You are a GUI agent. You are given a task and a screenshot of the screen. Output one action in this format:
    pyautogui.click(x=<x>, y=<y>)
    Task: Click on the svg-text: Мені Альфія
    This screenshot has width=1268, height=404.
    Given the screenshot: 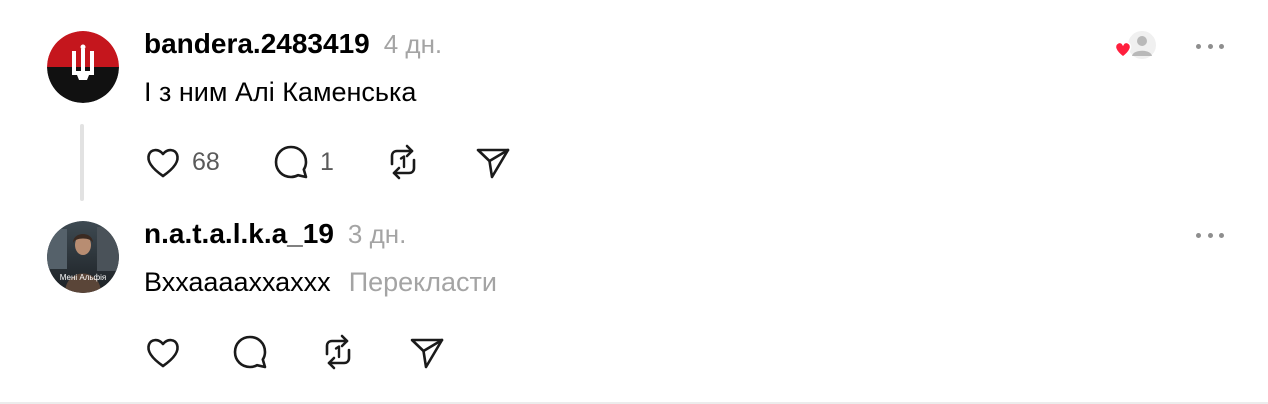 What is the action you would take?
    pyautogui.click(x=83, y=277)
    